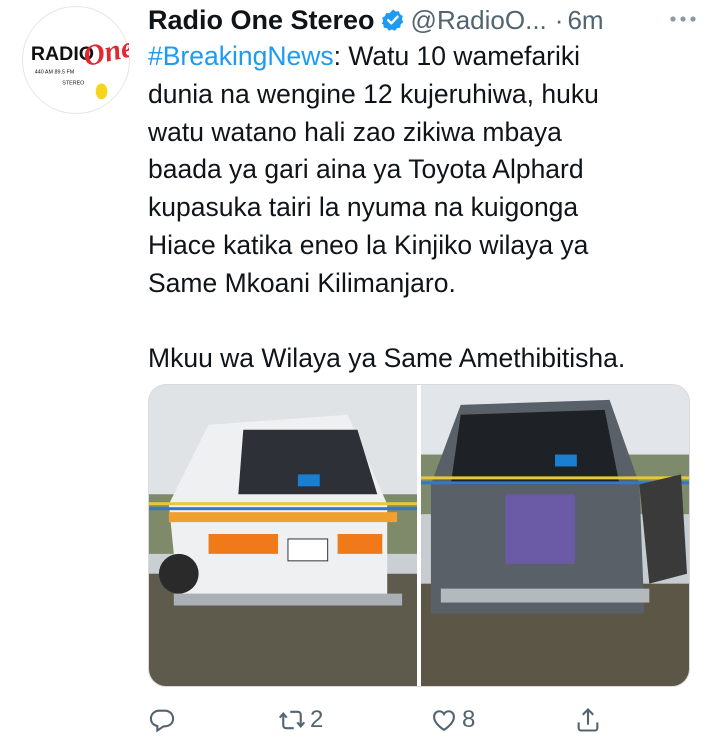 The image size is (720, 747). I want to click on more-dots-icon, so click(683, 20).